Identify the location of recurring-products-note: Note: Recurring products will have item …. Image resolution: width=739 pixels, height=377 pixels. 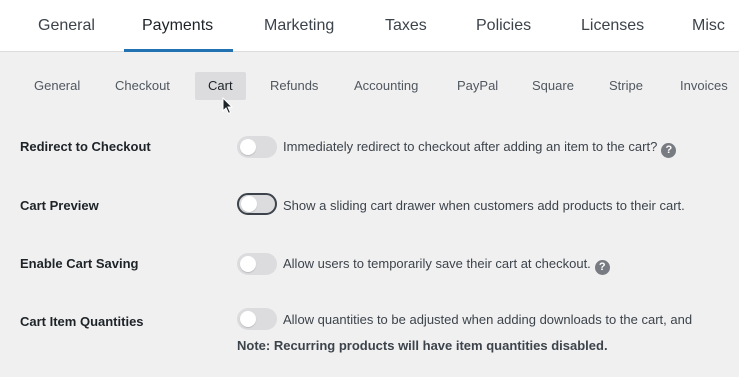
(422, 345).